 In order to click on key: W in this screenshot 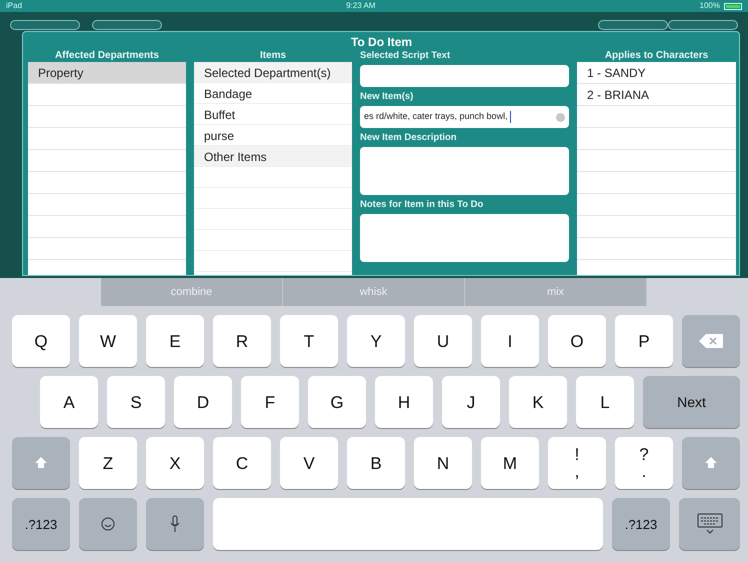, I will do `click(108, 341)`.